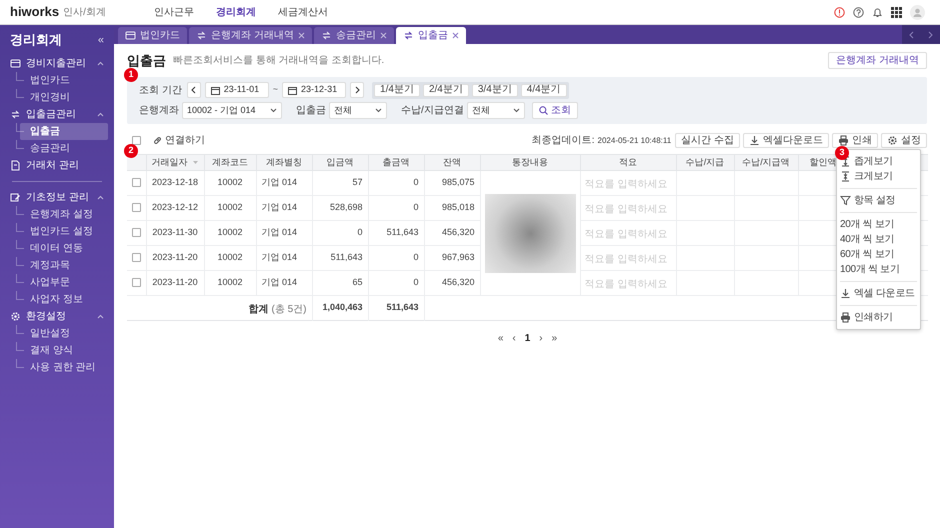 The height and width of the screenshot is (528, 940). I want to click on sidebar-section: 거래처 관리, so click(57, 165).